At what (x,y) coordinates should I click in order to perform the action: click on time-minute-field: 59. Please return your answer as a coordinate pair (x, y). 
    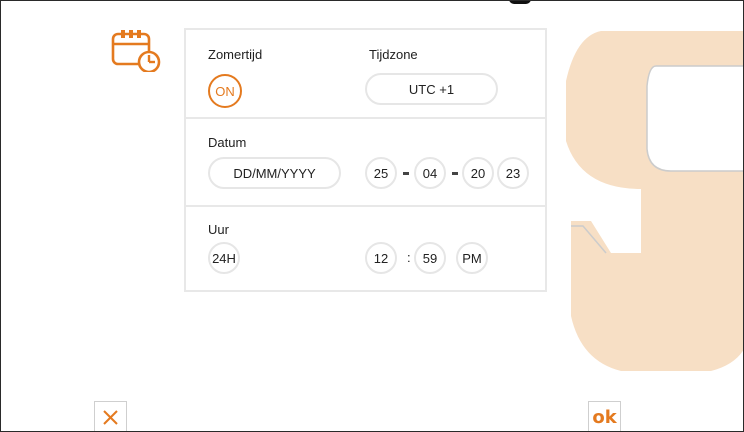
    Looking at the image, I should click on (430, 258).